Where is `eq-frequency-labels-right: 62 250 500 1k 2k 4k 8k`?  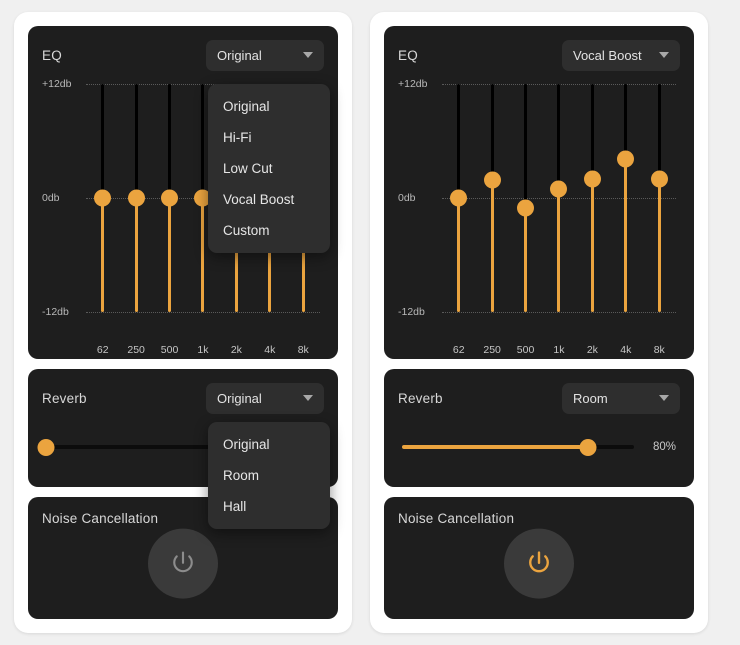
eq-frequency-labels-right: 62 250 500 1k 2k 4k 8k is located at coordinates (559, 350).